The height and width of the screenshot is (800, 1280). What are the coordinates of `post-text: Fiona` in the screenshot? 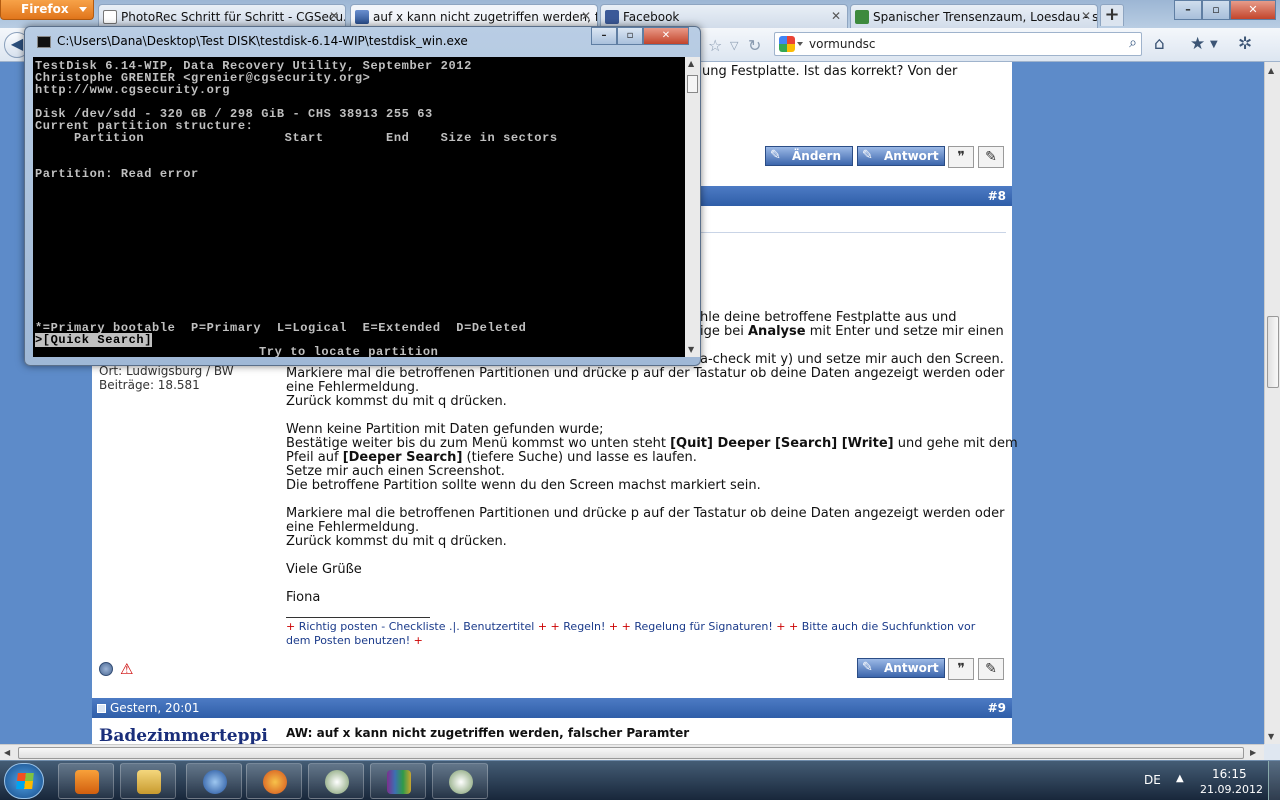 It's located at (303, 597).